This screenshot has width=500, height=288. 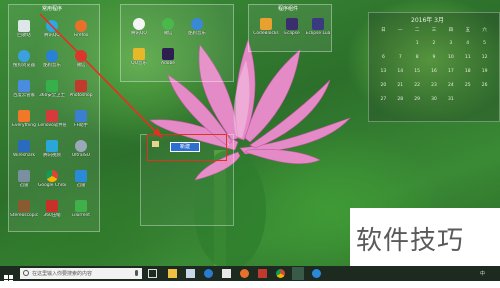 What do you see at coordinates (208, 273) in the screenshot?
I see `edge-icon` at bounding box center [208, 273].